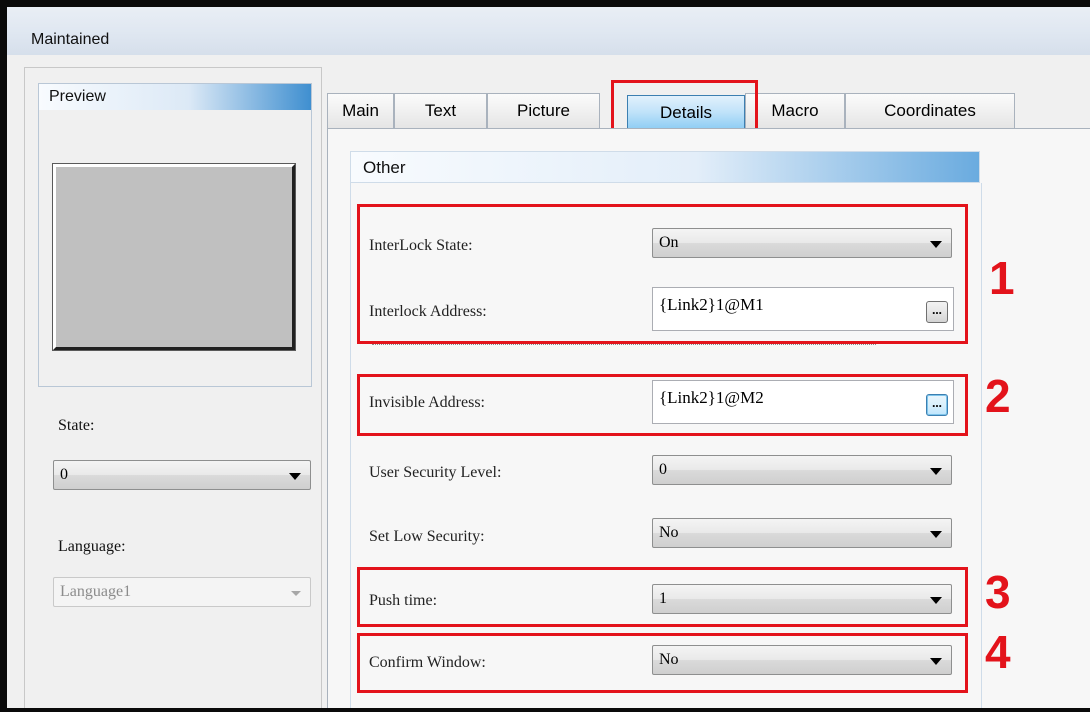 This screenshot has width=1090, height=712. Describe the element at coordinates (76, 425) in the screenshot. I see `state-label: State:` at that location.